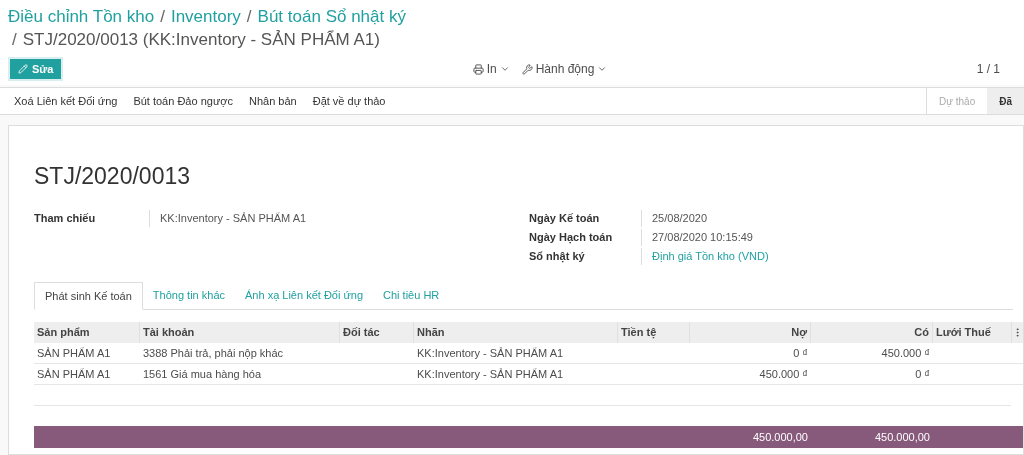 This screenshot has width=1024, height=455. Describe the element at coordinates (902, 437) in the screenshot. I see `credit-total: 450.000,00` at that location.